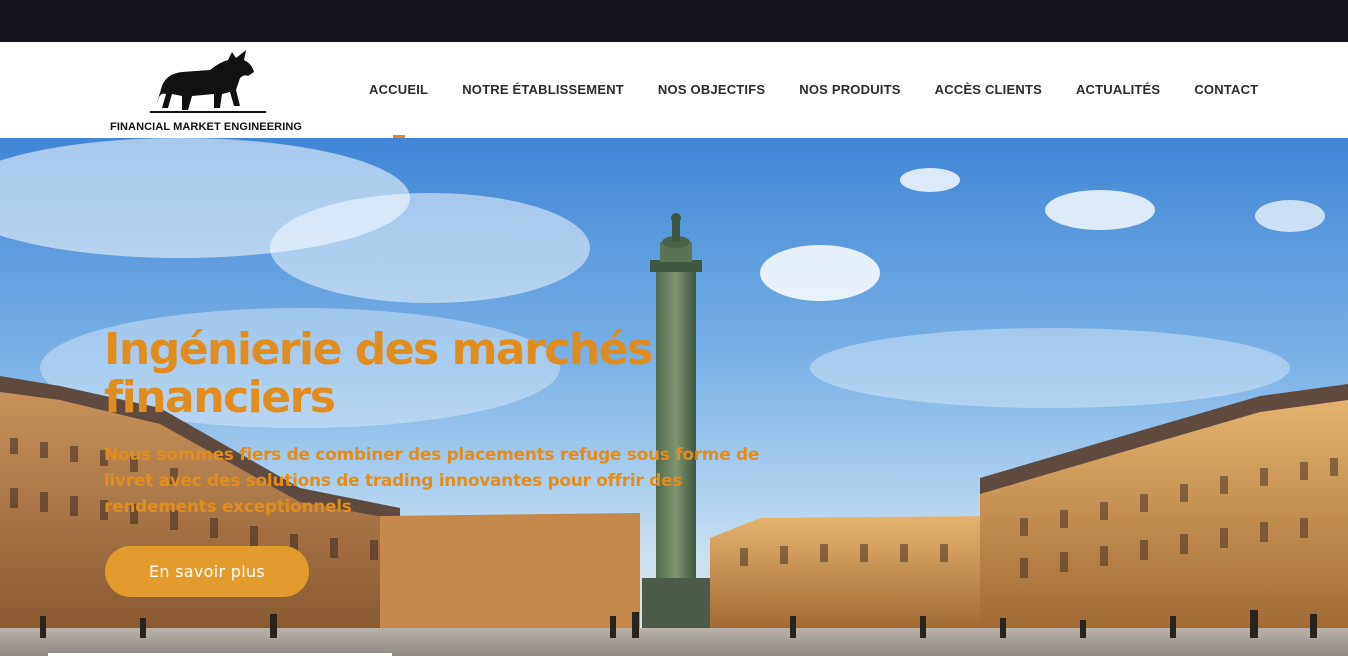 The height and width of the screenshot is (656, 1348). I want to click on nav-item-notre-etablissement: NOTRE ÉTABLISSEMENT, so click(543, 90).